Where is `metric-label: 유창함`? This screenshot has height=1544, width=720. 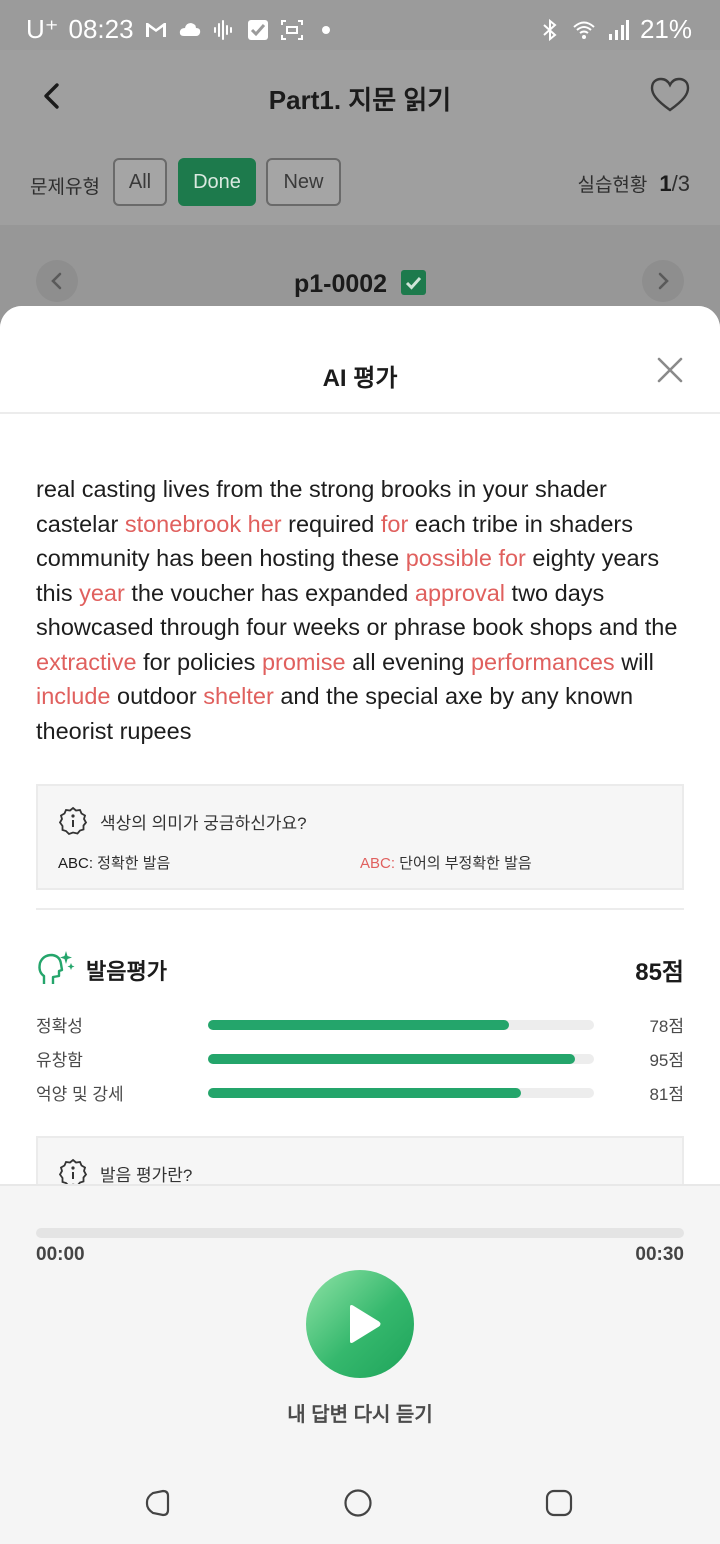
metric-label: 유창함 is located at coordinates (59, 1060).